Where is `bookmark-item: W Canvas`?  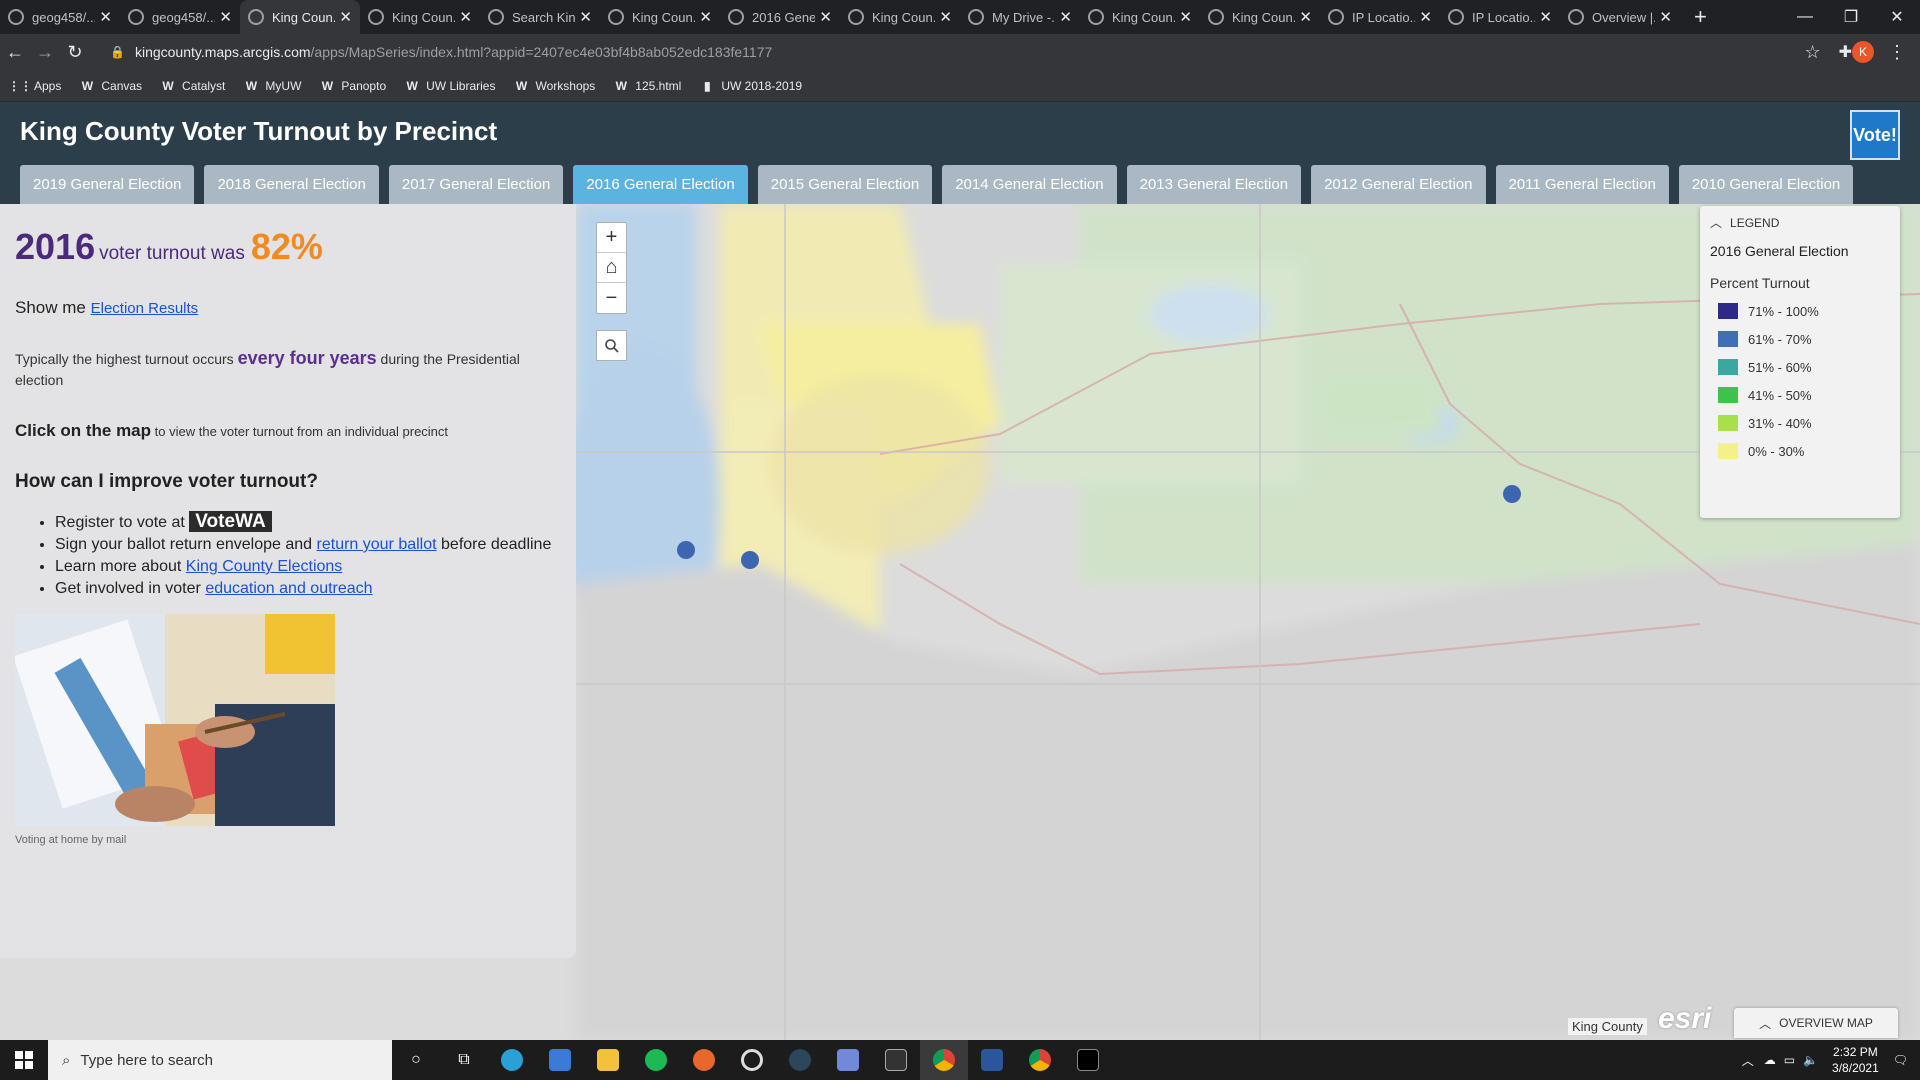 bookmark-item: W Canvas is located at coordinates (110, 86).